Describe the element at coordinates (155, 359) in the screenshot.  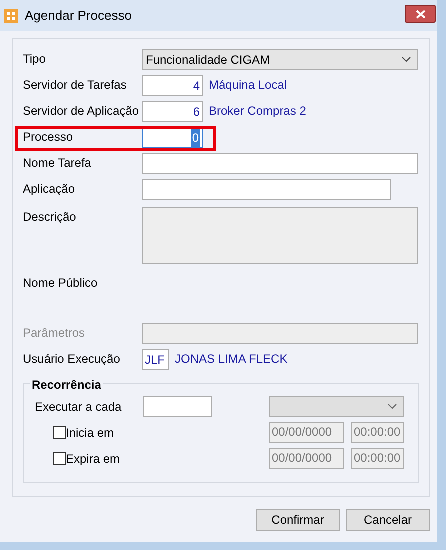
I see `code-field: JLF` at that location.